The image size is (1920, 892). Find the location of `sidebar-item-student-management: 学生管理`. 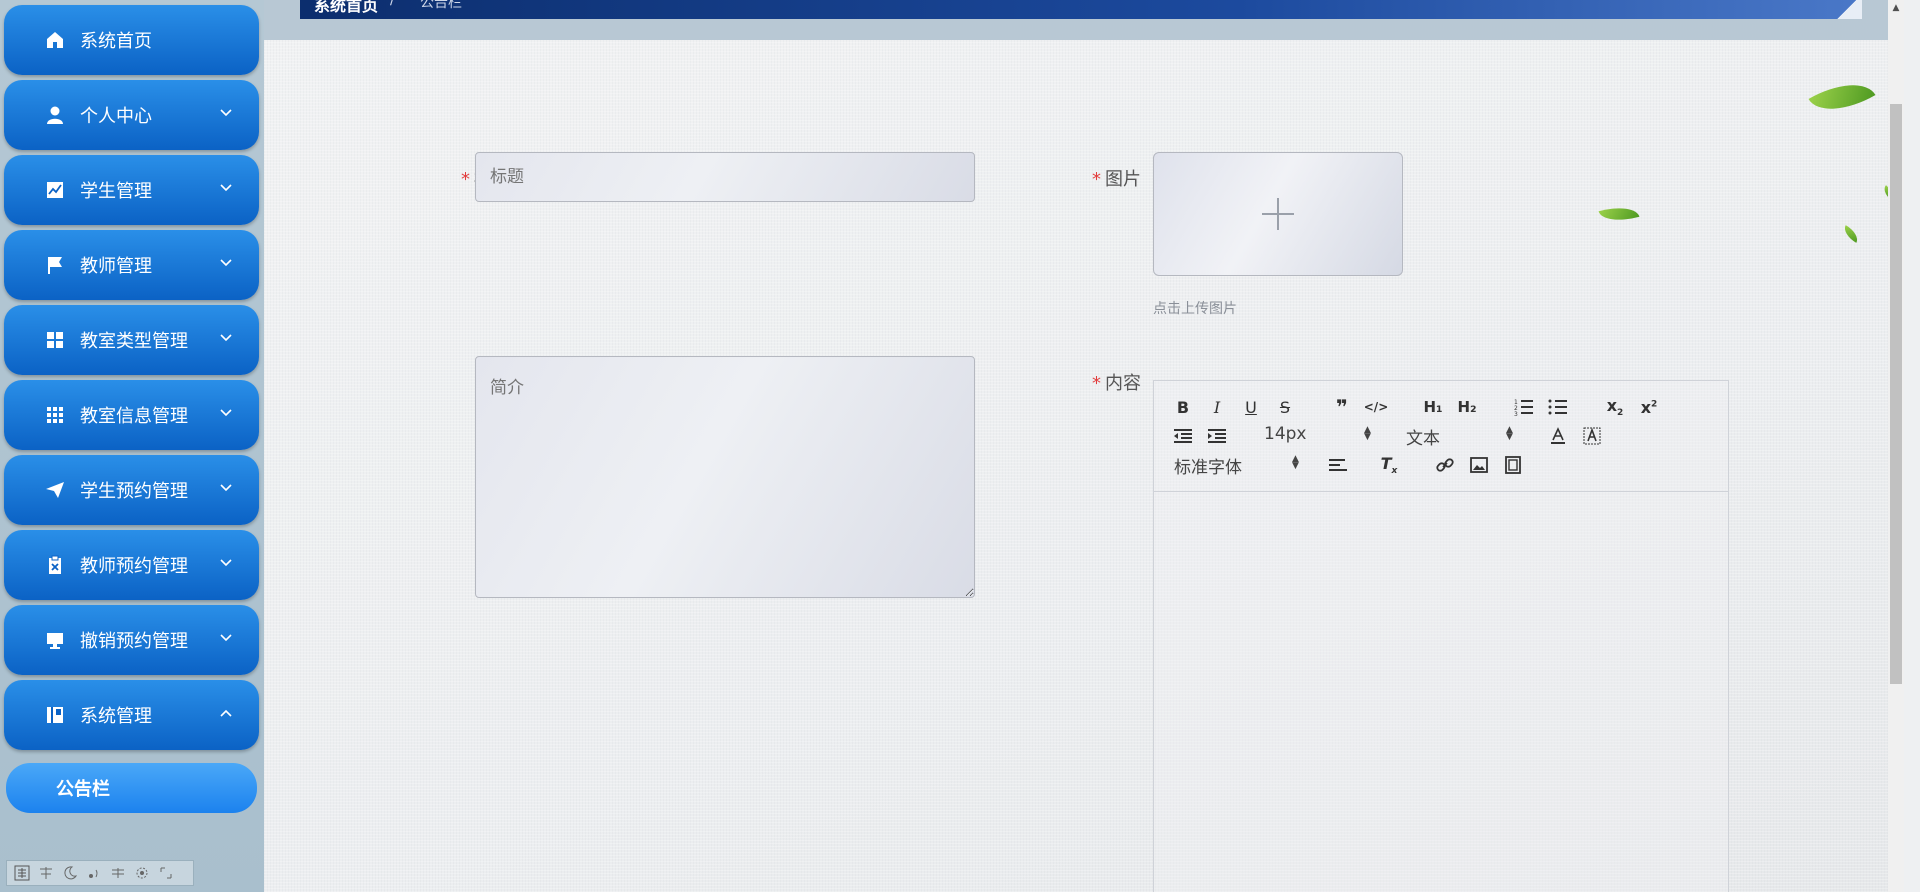

sidebar-item-student-management: 学生管理 is located at coordinates (131, 190).